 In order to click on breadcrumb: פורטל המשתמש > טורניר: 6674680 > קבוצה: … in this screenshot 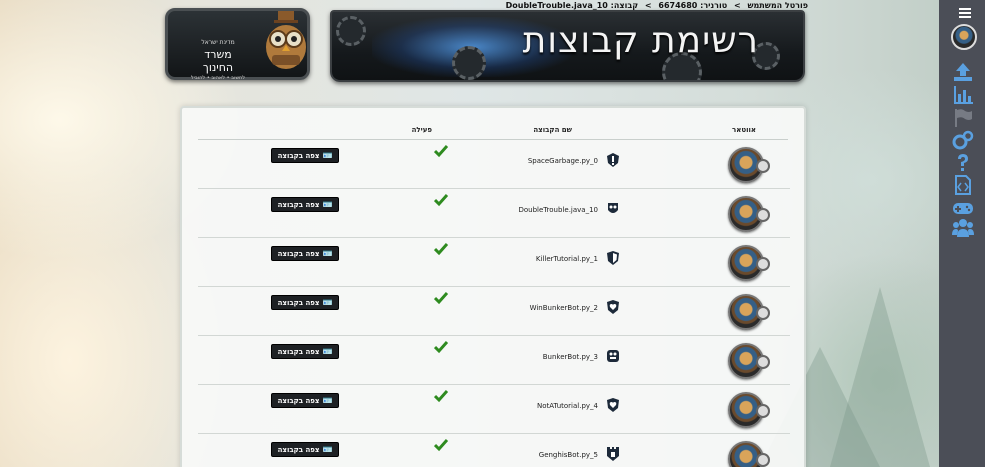, I will do `click(658, 5)`.